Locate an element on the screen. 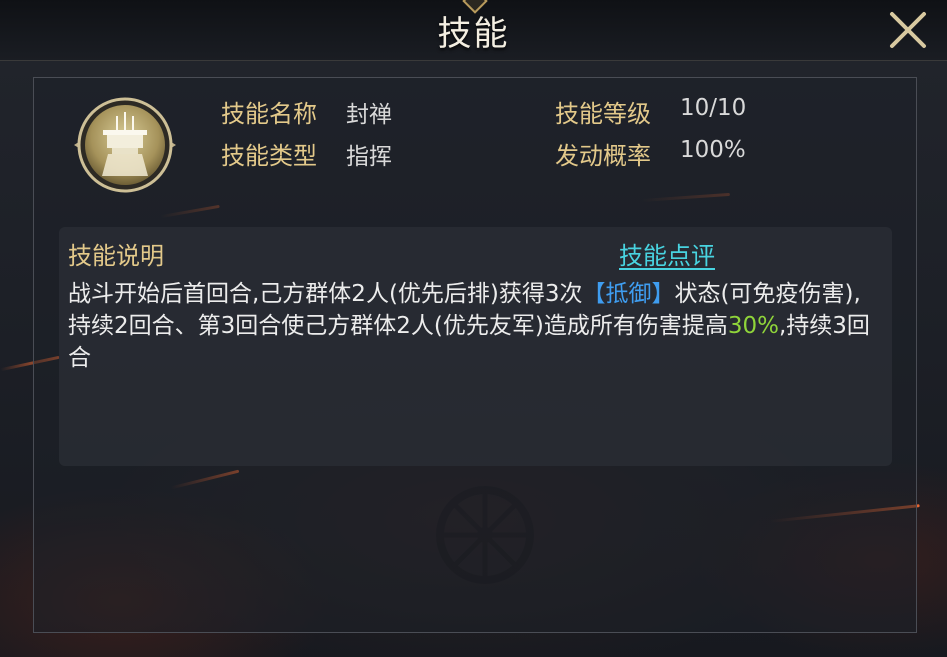 This screenshot has width=947, height=657. altar-icon is located at coordinates (125, 145).